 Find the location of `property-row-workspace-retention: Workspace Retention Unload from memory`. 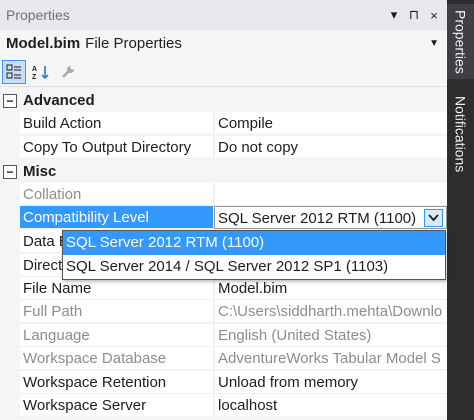

property-row-workspace-retention: Workspace Retention Unload from memory is located at coordinates (223, 382).